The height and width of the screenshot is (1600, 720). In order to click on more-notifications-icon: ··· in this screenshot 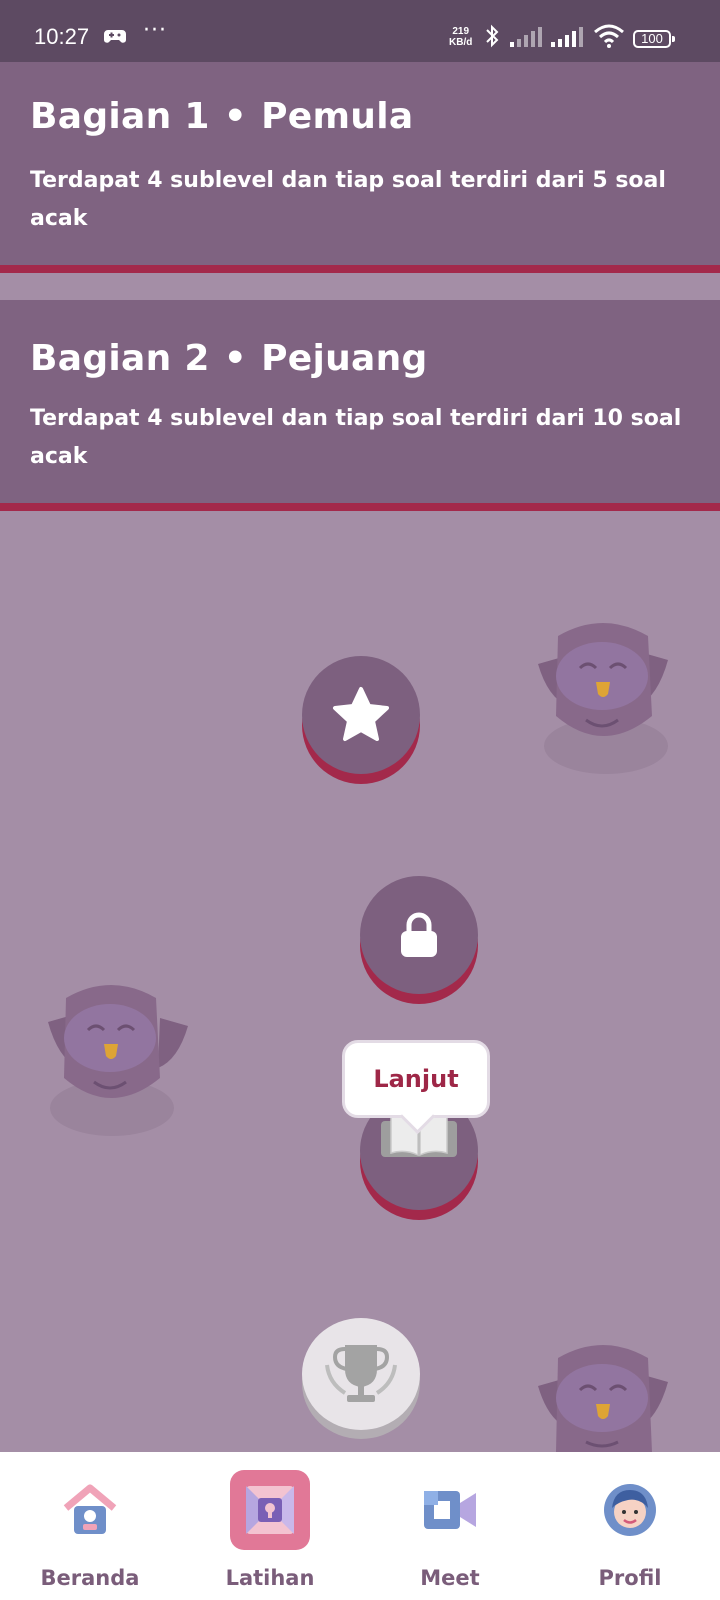, I will do `click(155, 30)`.